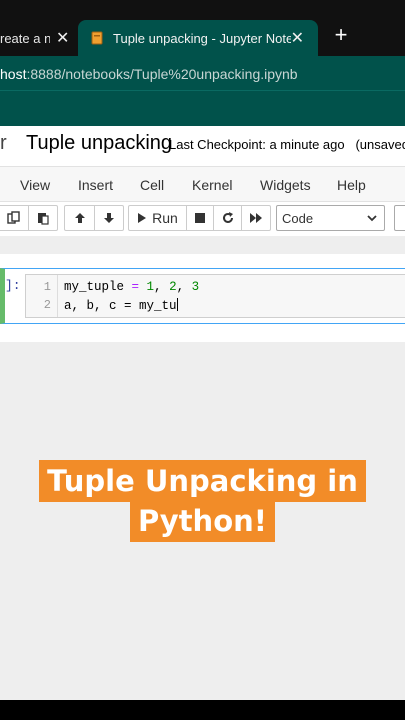  I want to click on move-up-button, so click(80, 218).